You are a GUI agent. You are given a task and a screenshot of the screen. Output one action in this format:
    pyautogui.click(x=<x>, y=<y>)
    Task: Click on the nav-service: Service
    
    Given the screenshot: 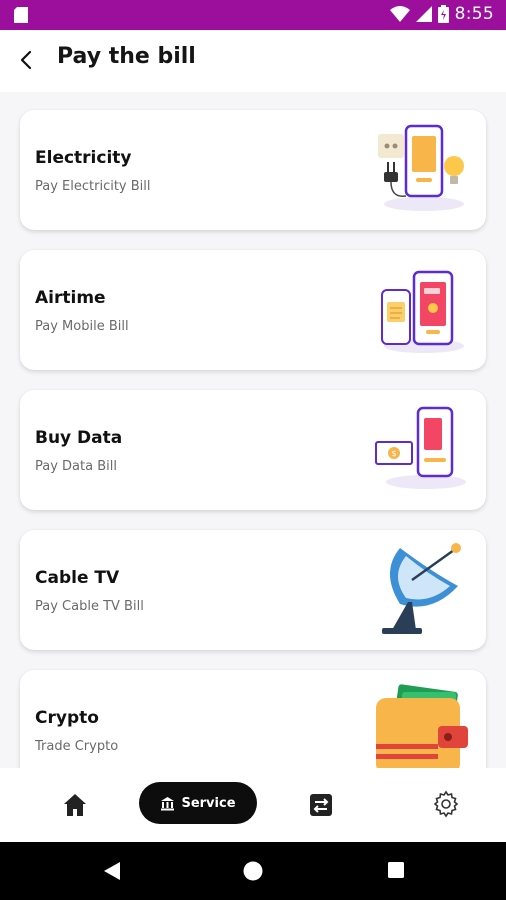 What is the action you would take?
    pyautogui.click(x=198, y=803)
    